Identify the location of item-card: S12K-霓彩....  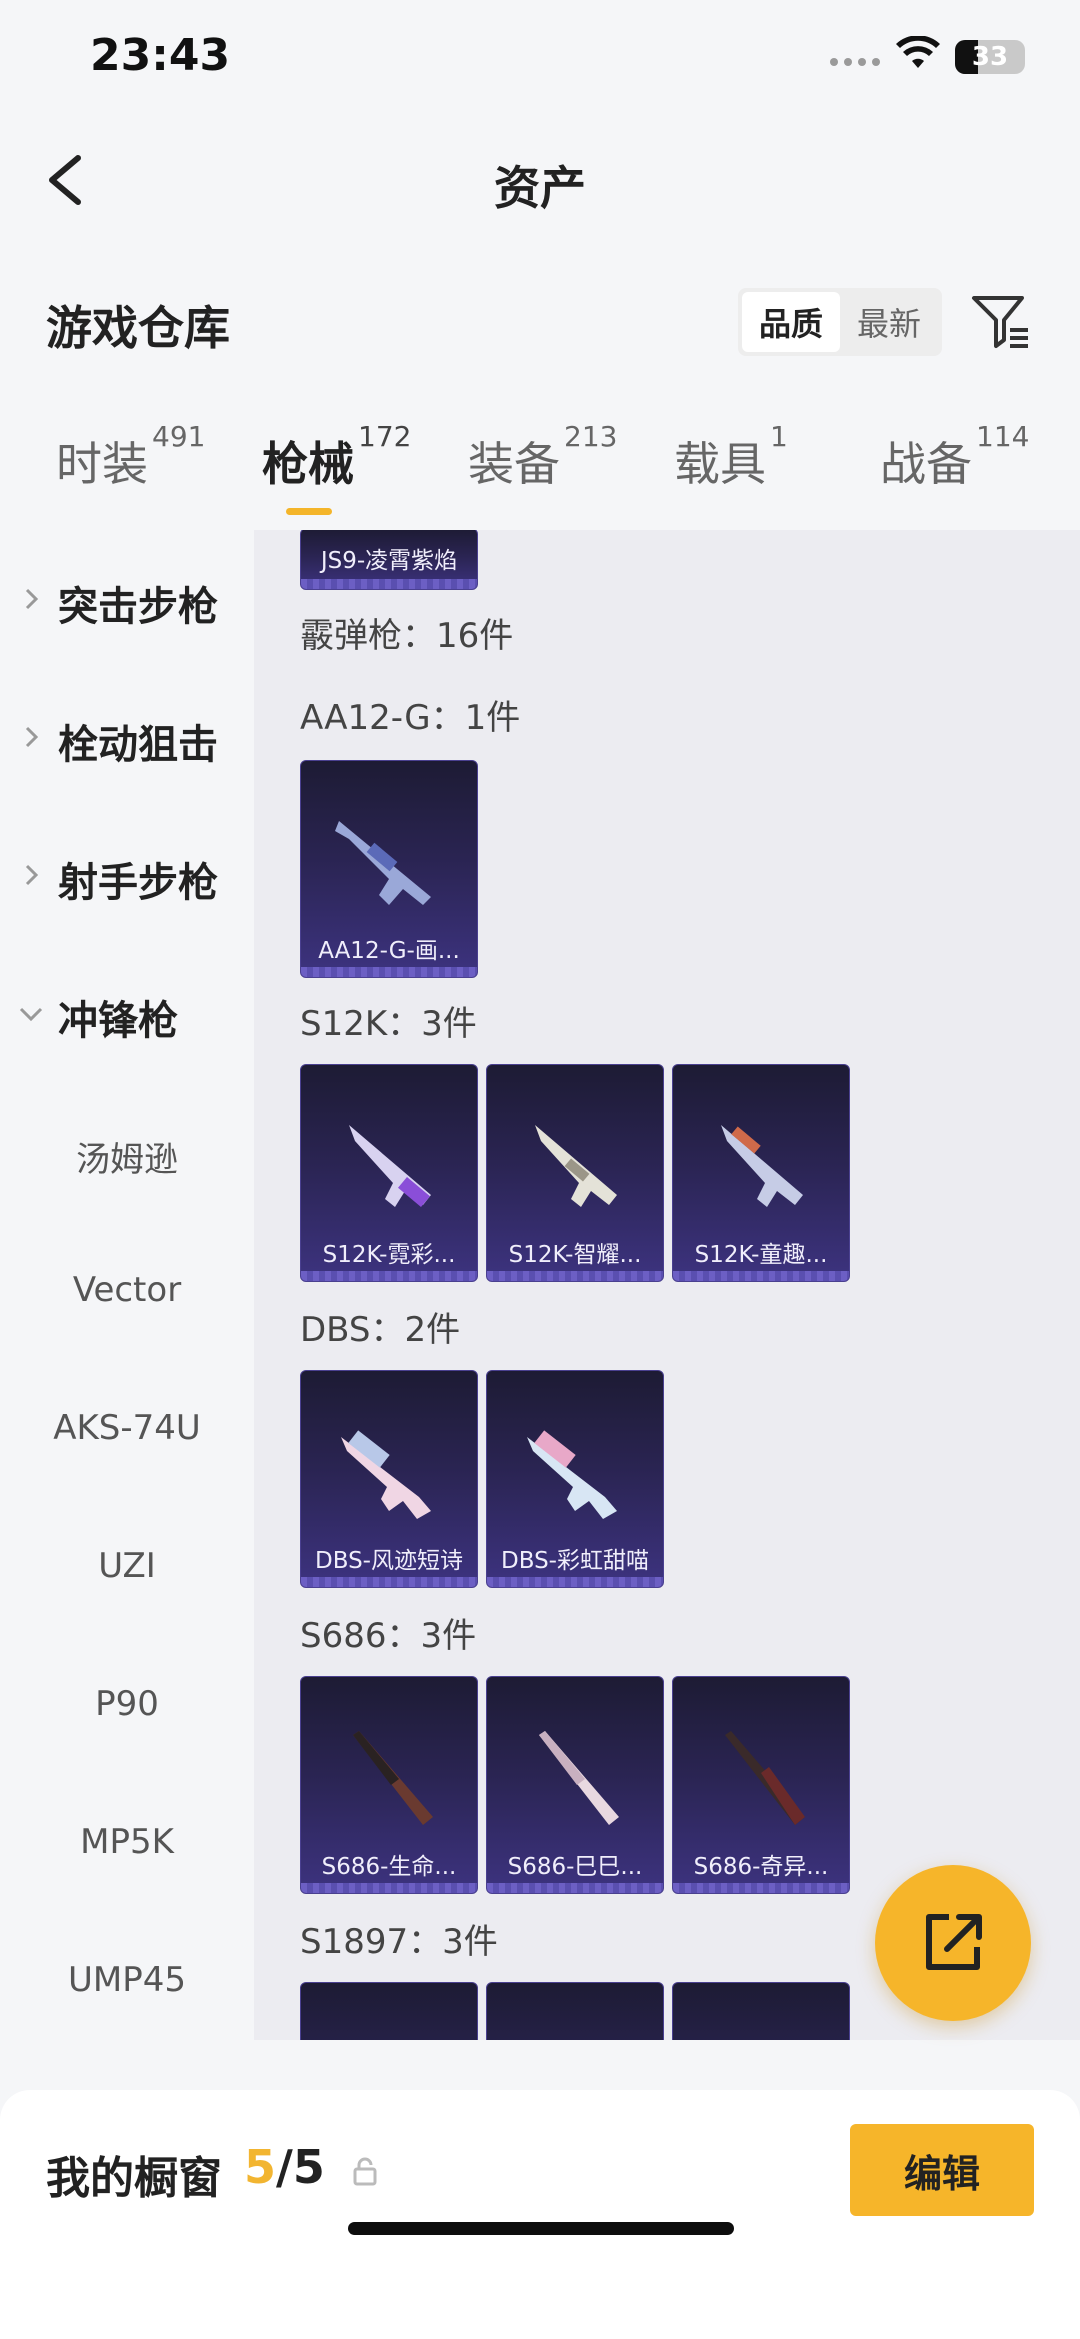
(389, 1173).